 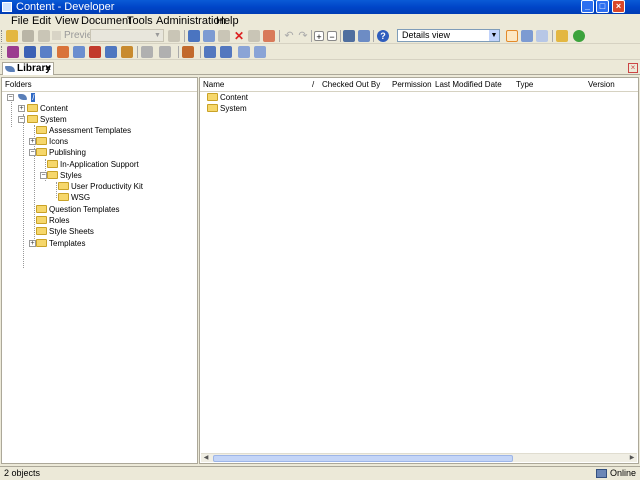 I want to click on question-icon, so click(x=165, y=52).